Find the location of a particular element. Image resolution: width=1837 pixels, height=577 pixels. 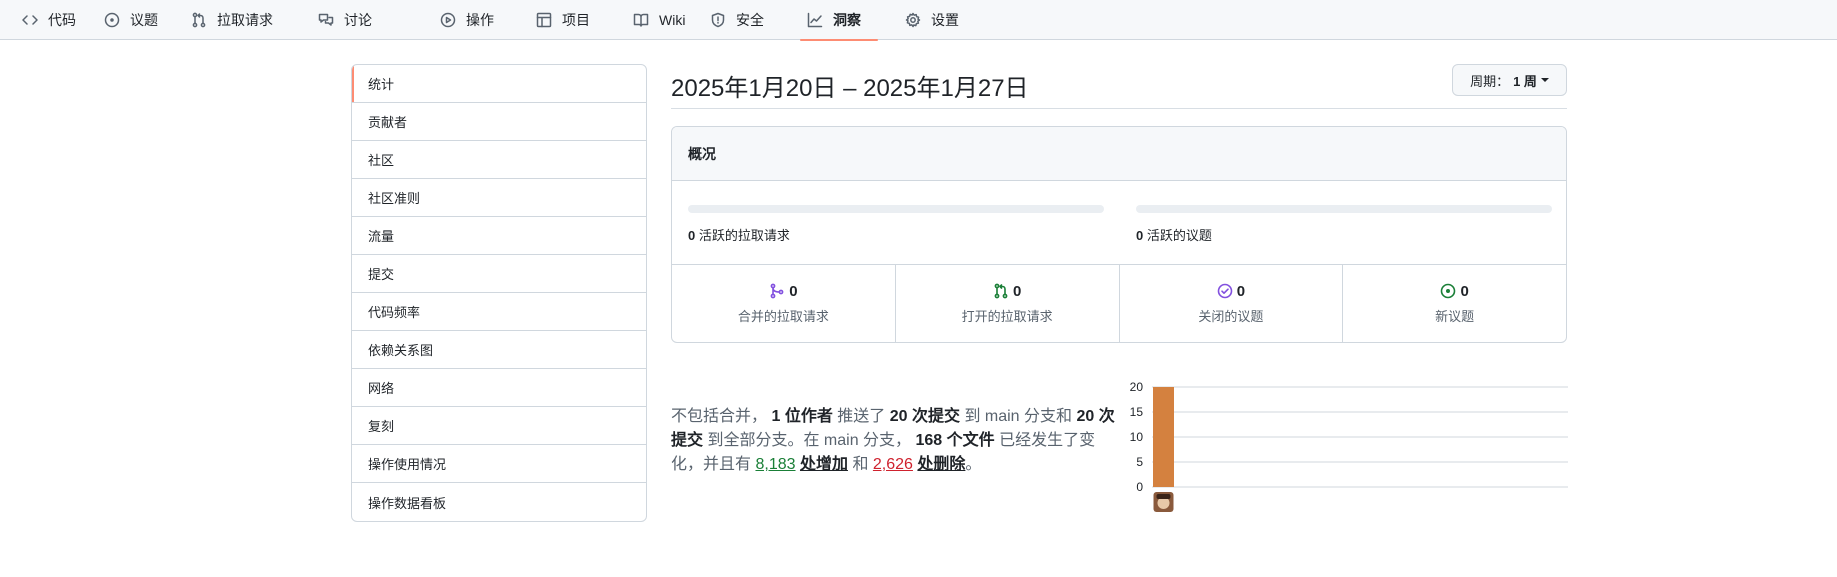

graph-icon is located at coordinates (815, 20).